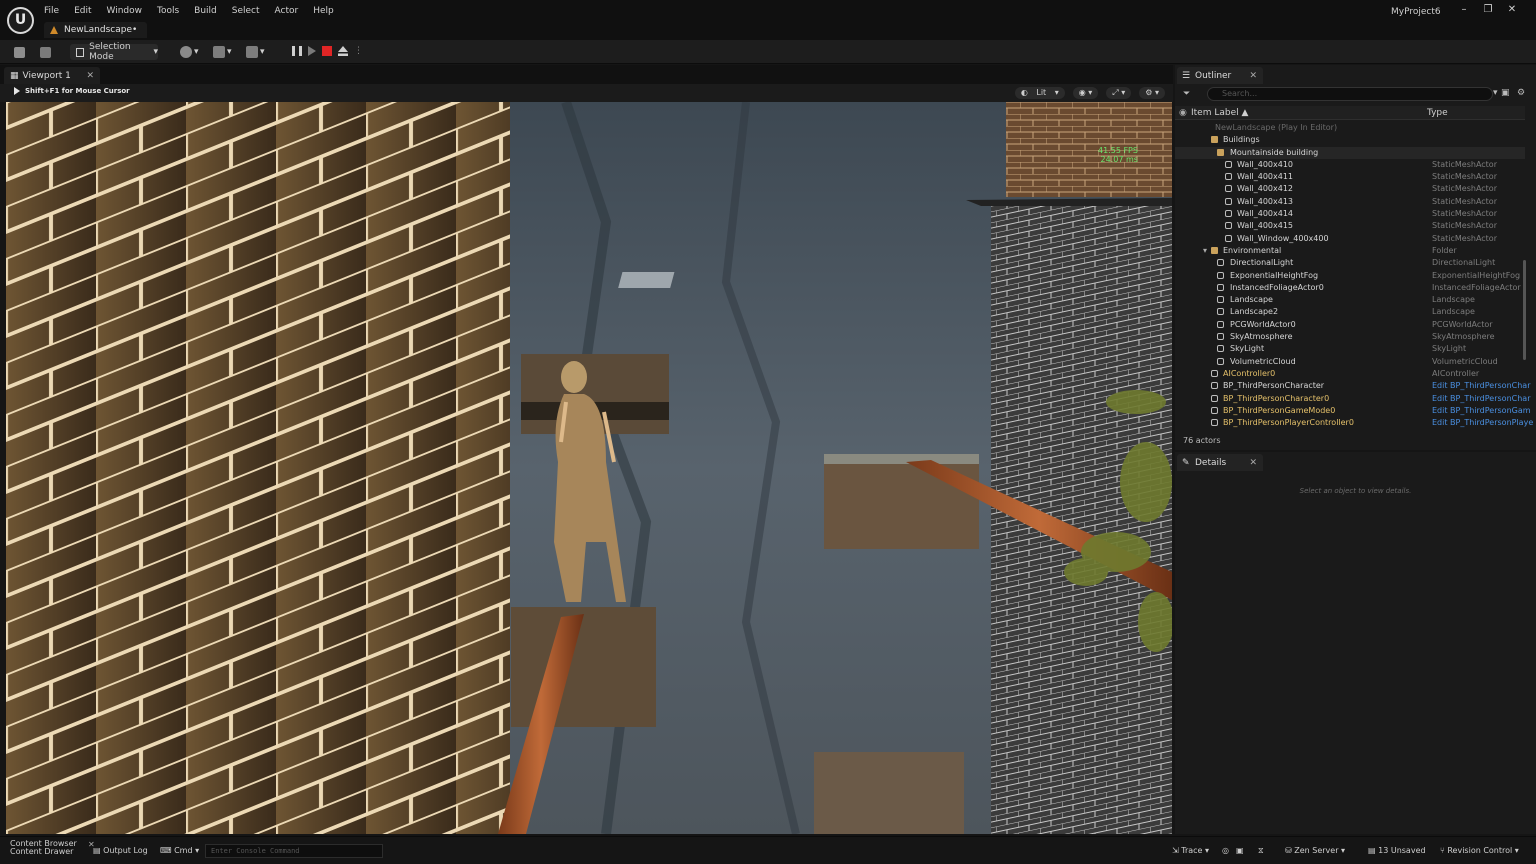  What do you see at coordinates (1464, 9) in the screenshot?
I see `minimize-button: –` at bounding box center [1464, 9].